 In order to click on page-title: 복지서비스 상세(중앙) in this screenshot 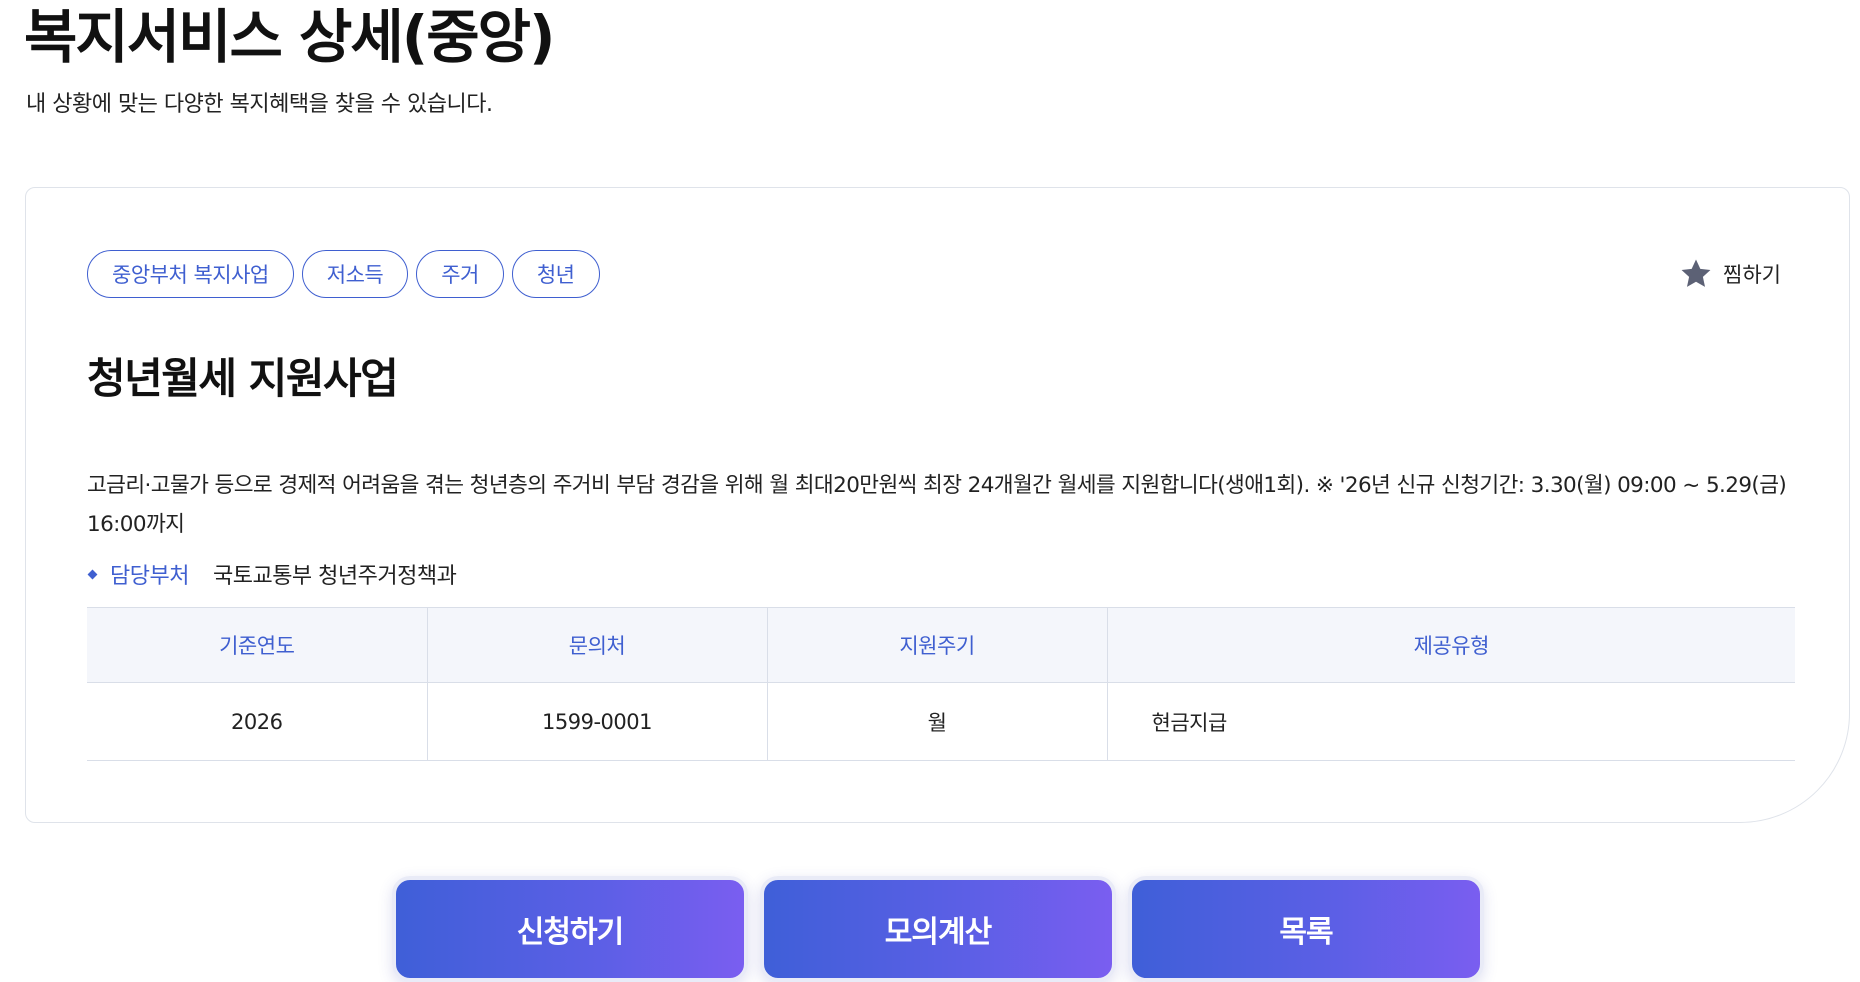, I will do `click(289, 37)`.